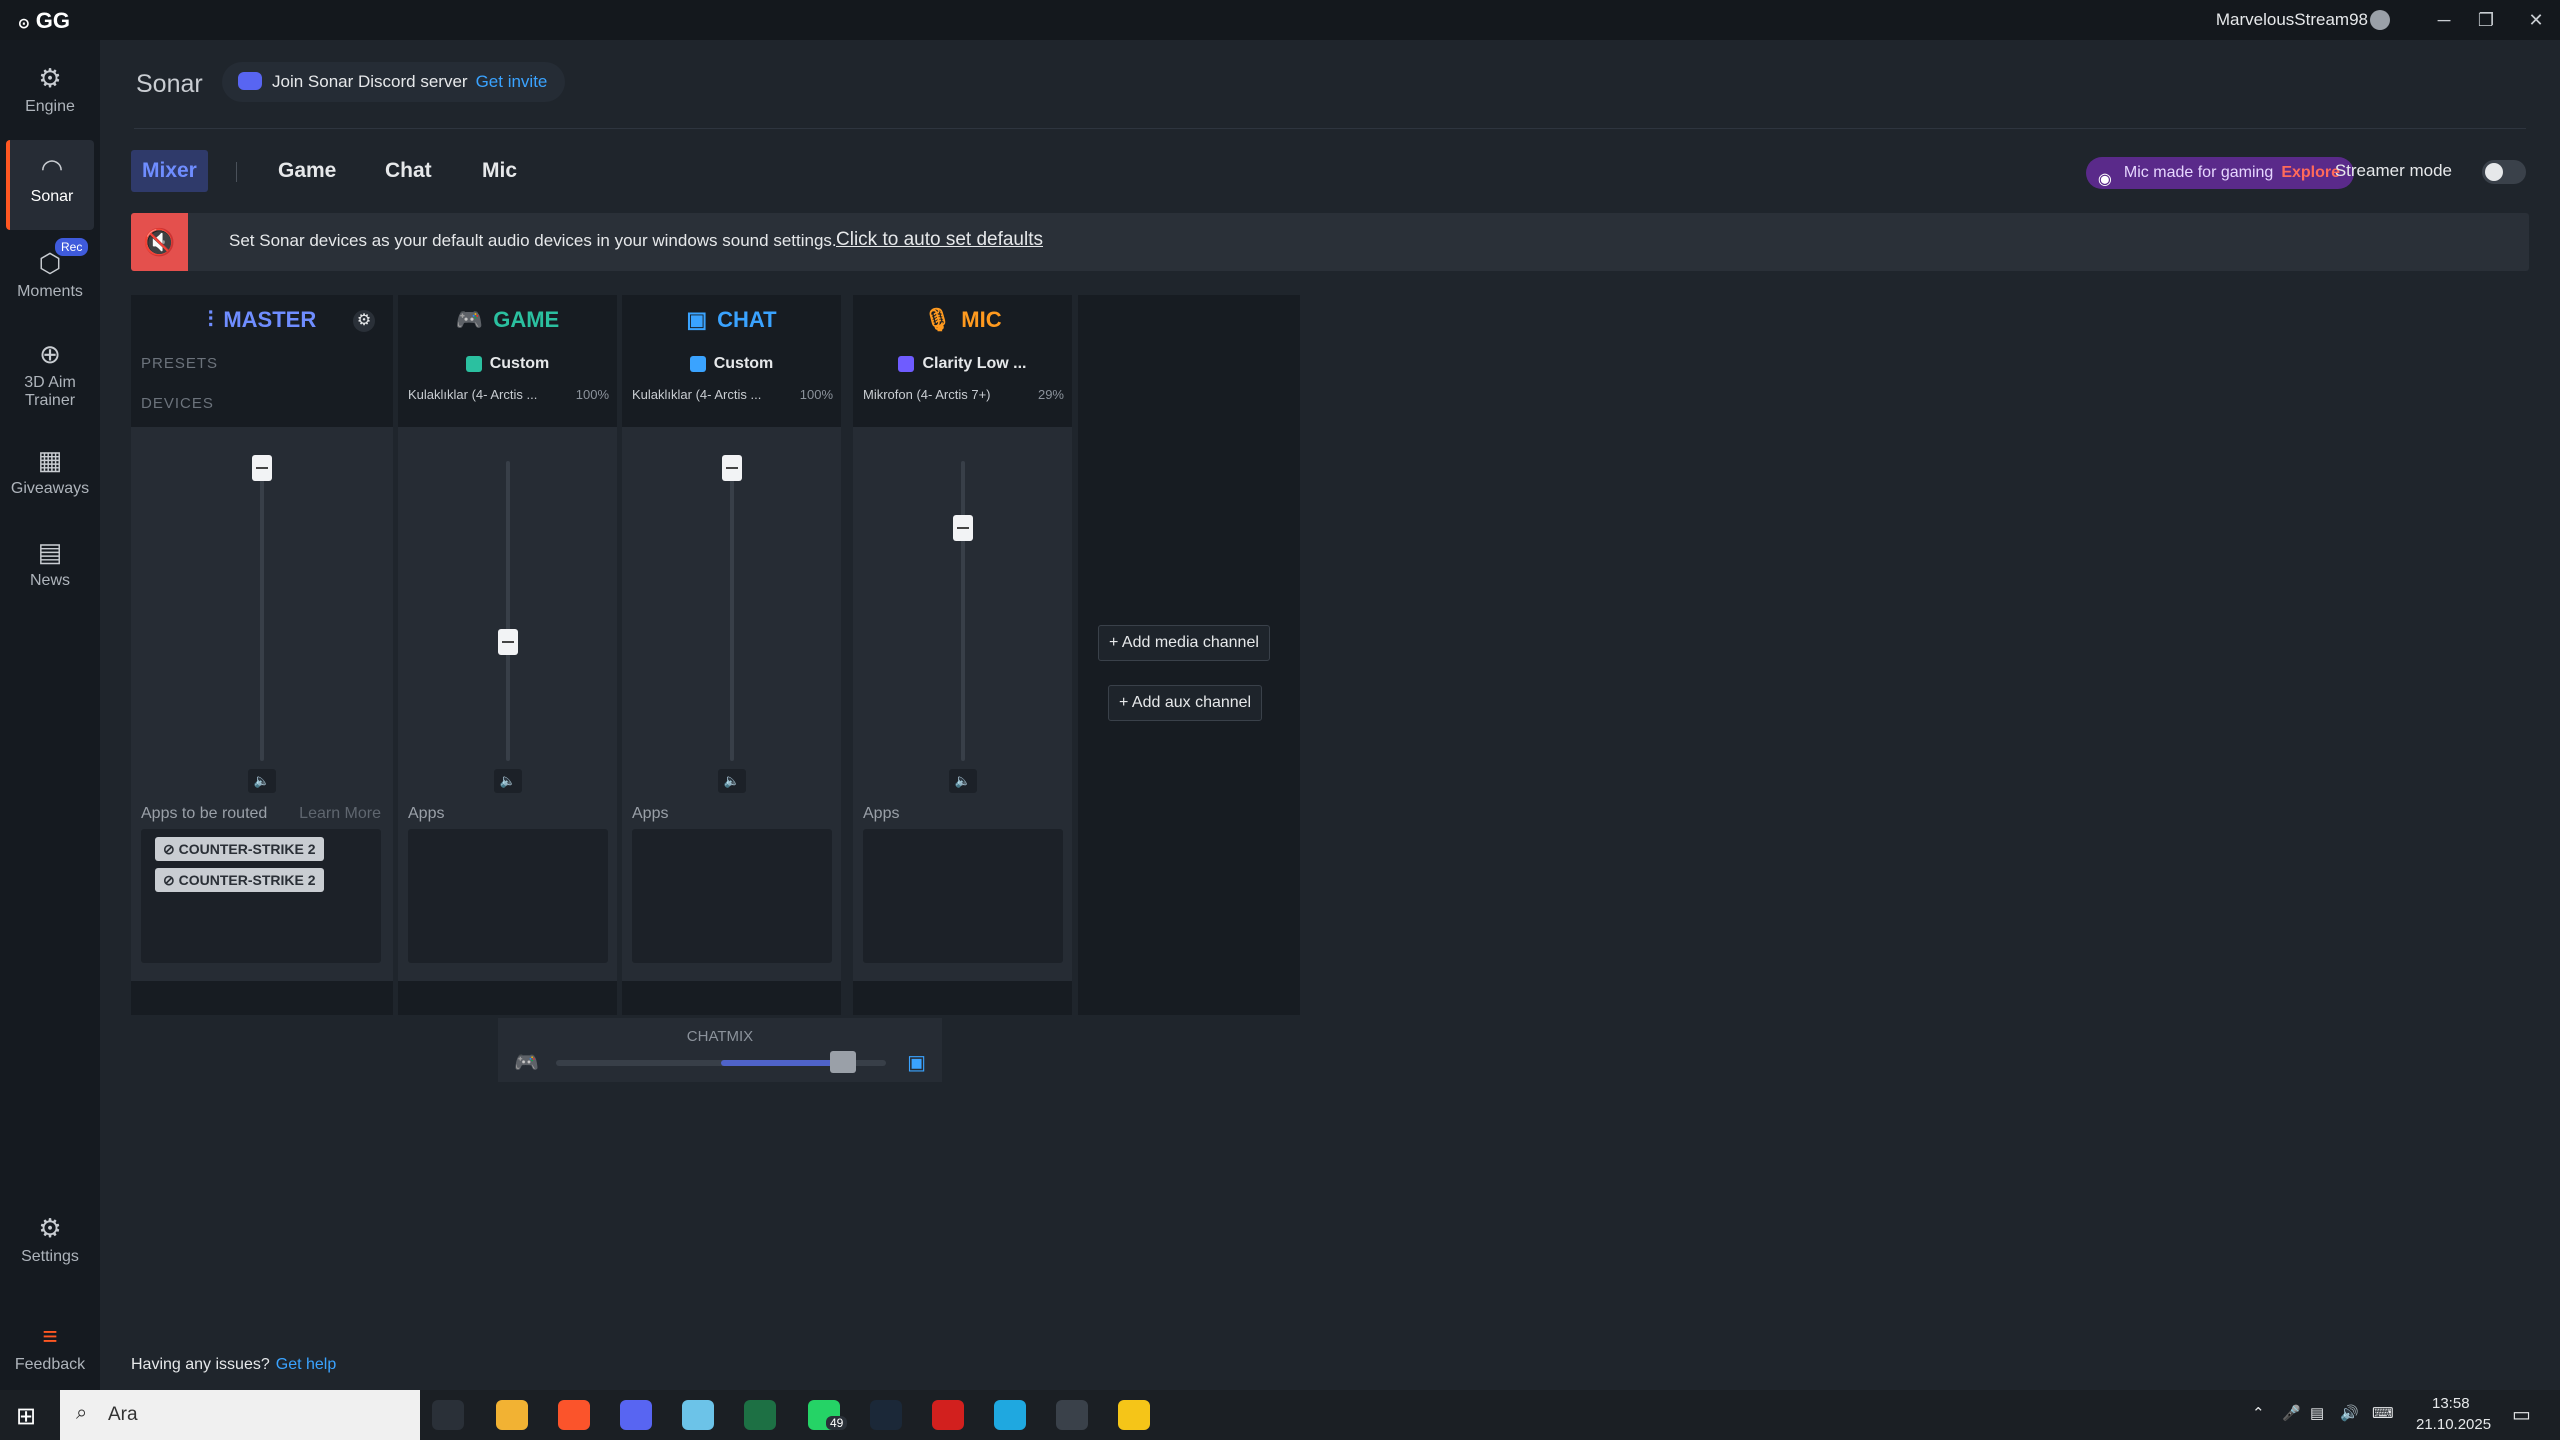 The width and height of the screenshot is (2560, 1440). What do you see at coordinates (1010, 1415) in the screenshot?
I see `edge-icon` at bounding box center [1010, 1415].